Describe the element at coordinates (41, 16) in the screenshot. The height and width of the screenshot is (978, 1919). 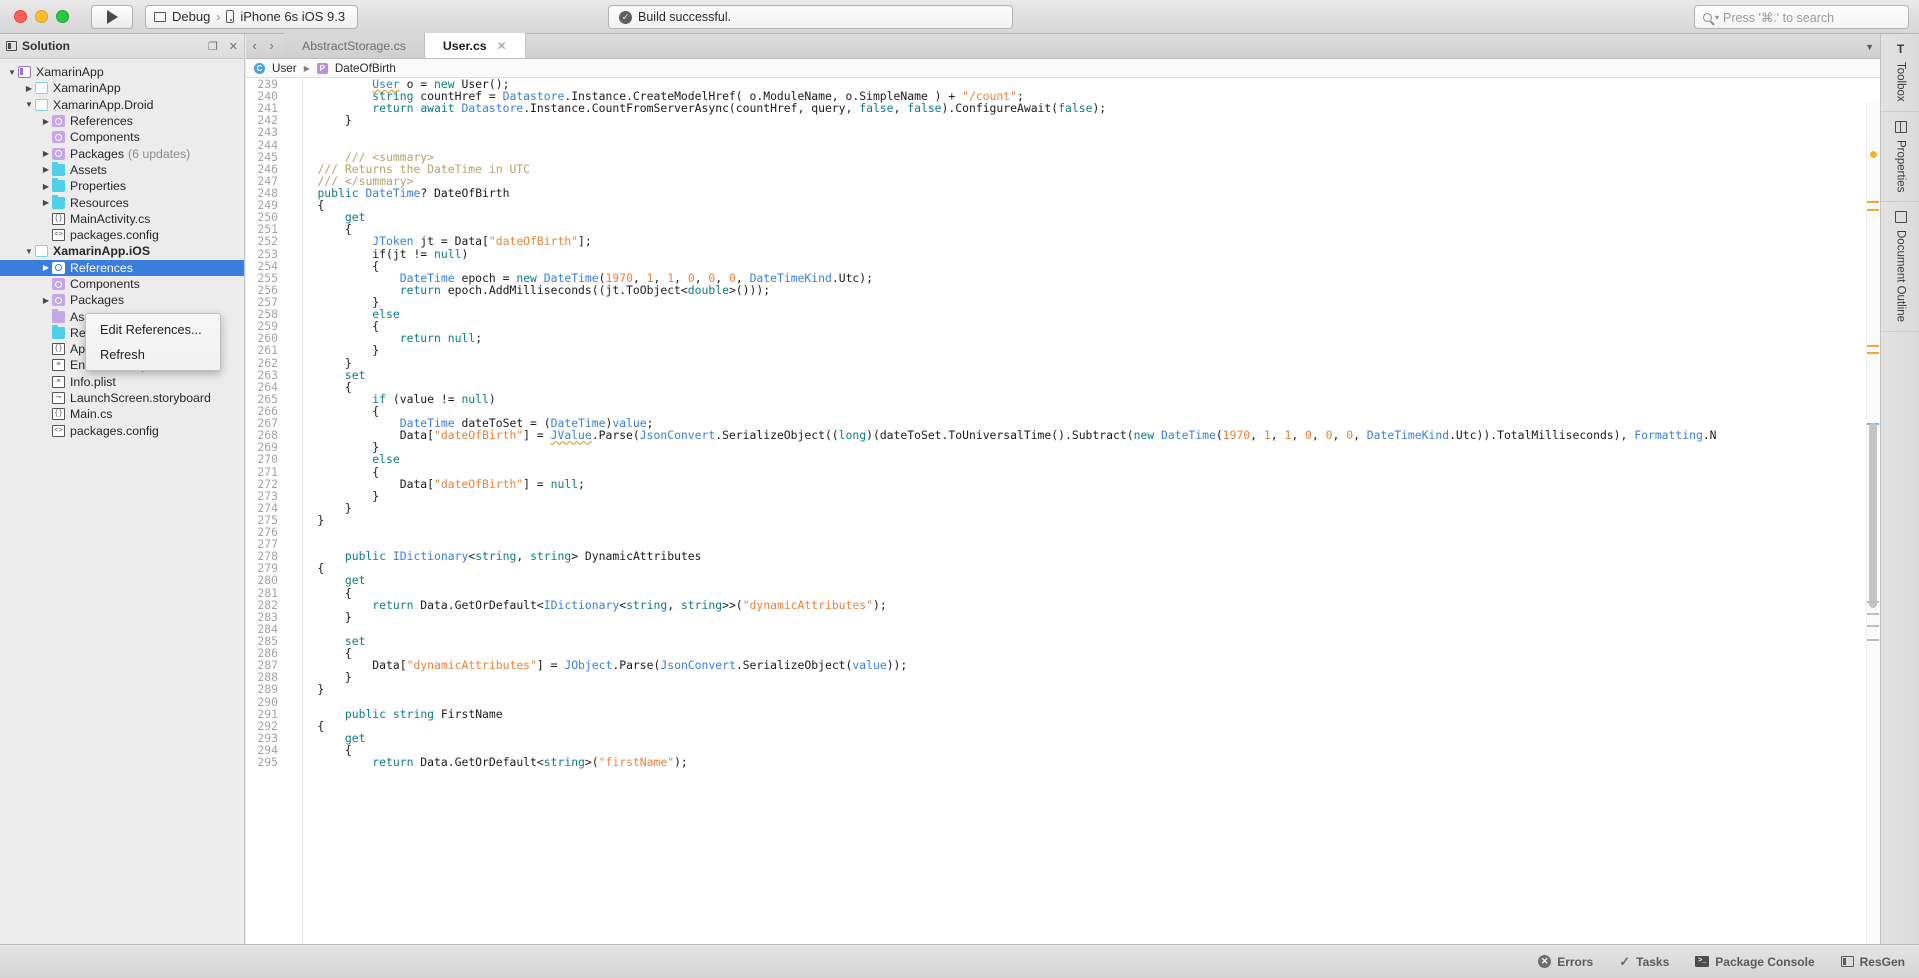
I see `minimize-window-button` at that location.